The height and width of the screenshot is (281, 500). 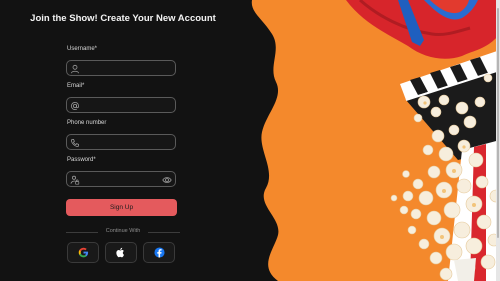 I want to click on scrollbar-thumb, so click(x=498, y=123).